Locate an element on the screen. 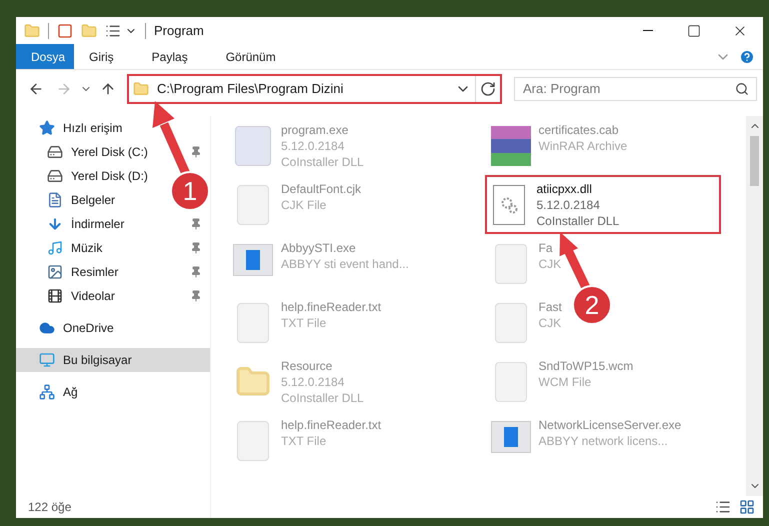 This screenshot has width=769, height=526. sidebar-item: Ağ is located at coordinates (113, 392).